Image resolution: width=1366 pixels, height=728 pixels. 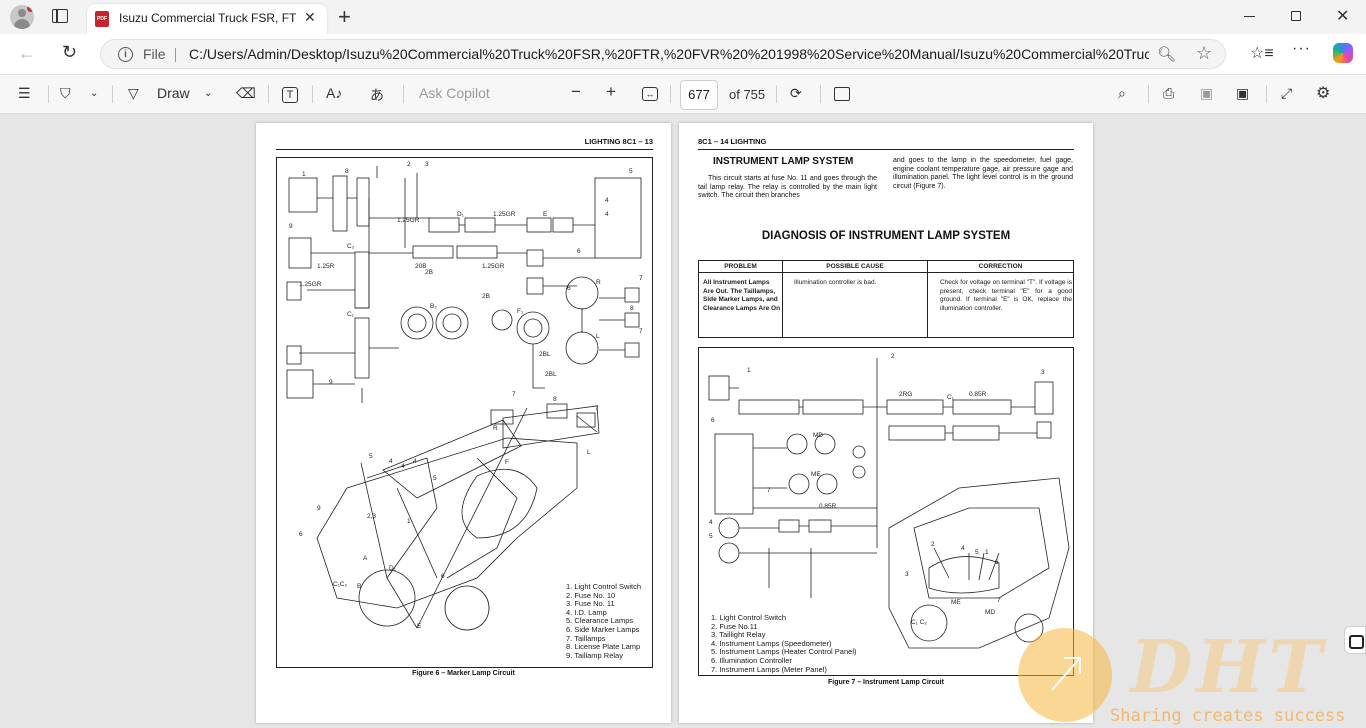 I want to click on back-arrow-icon: ←, so click(x=27, y=53).